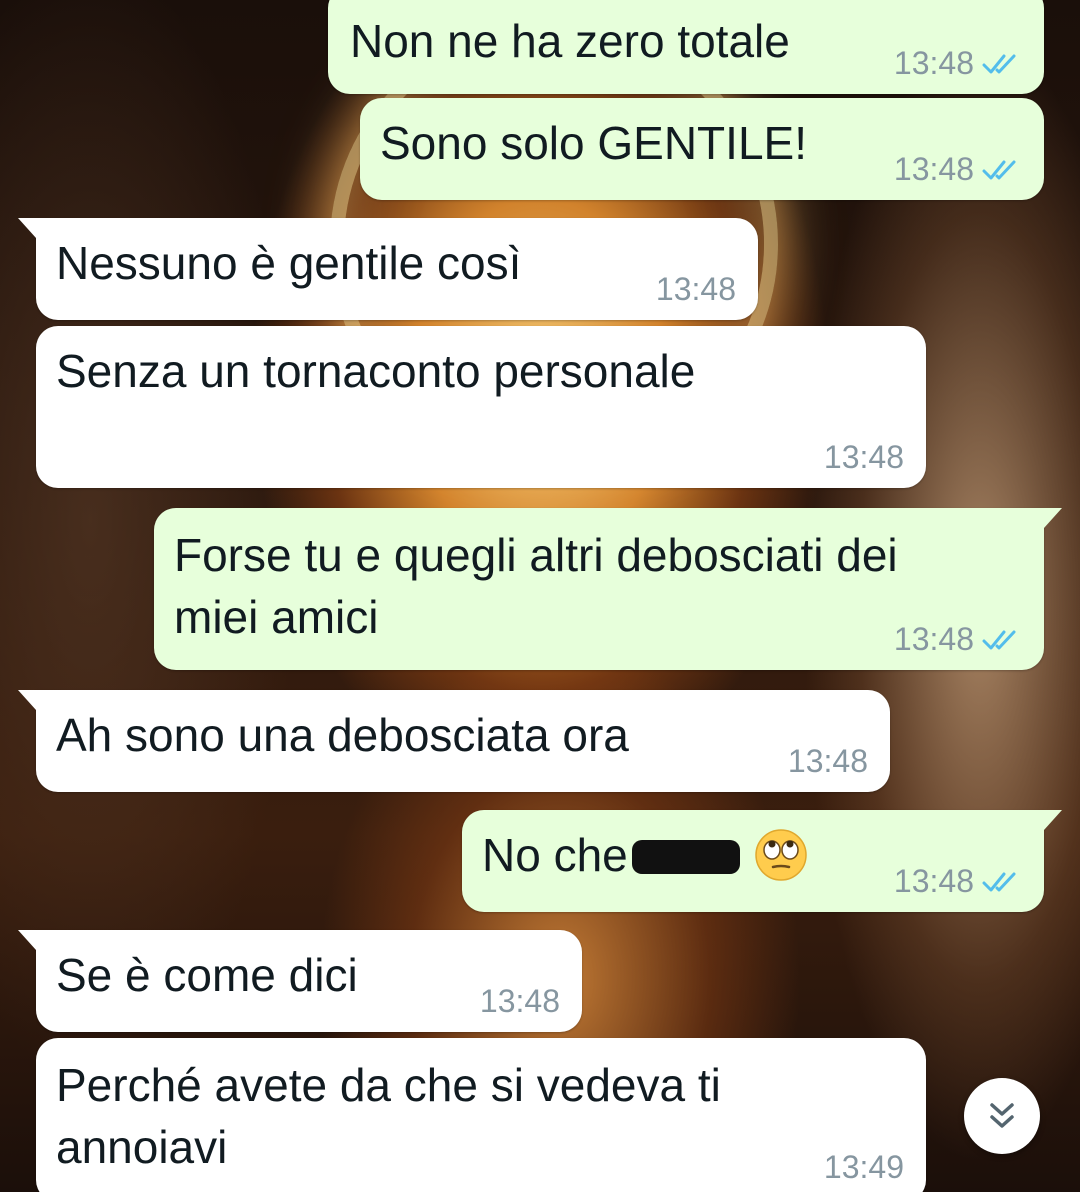  I want to click on message-text: Ah sono una debosciata ora, so click(342, 735).